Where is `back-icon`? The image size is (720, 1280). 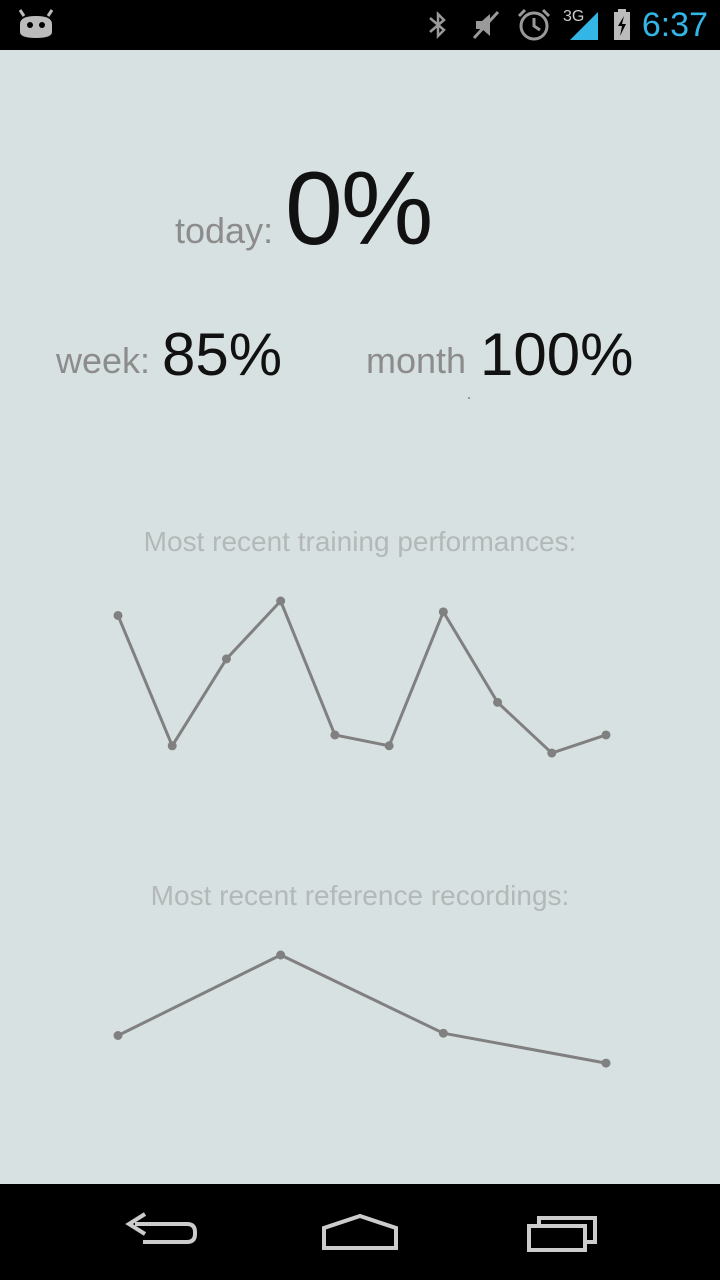
back-icon is located at coordinates (165, 1232).